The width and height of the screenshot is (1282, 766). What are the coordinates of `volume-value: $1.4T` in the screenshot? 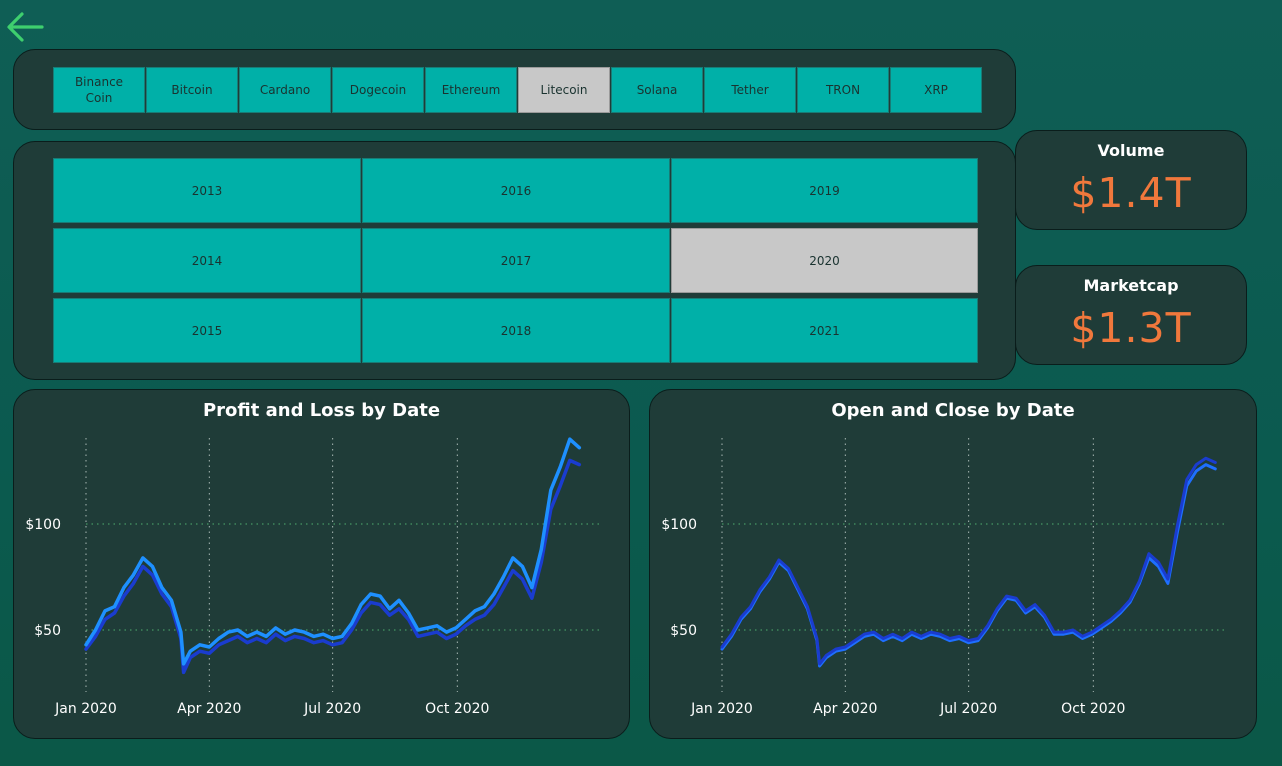 It's located at (1131, 193).